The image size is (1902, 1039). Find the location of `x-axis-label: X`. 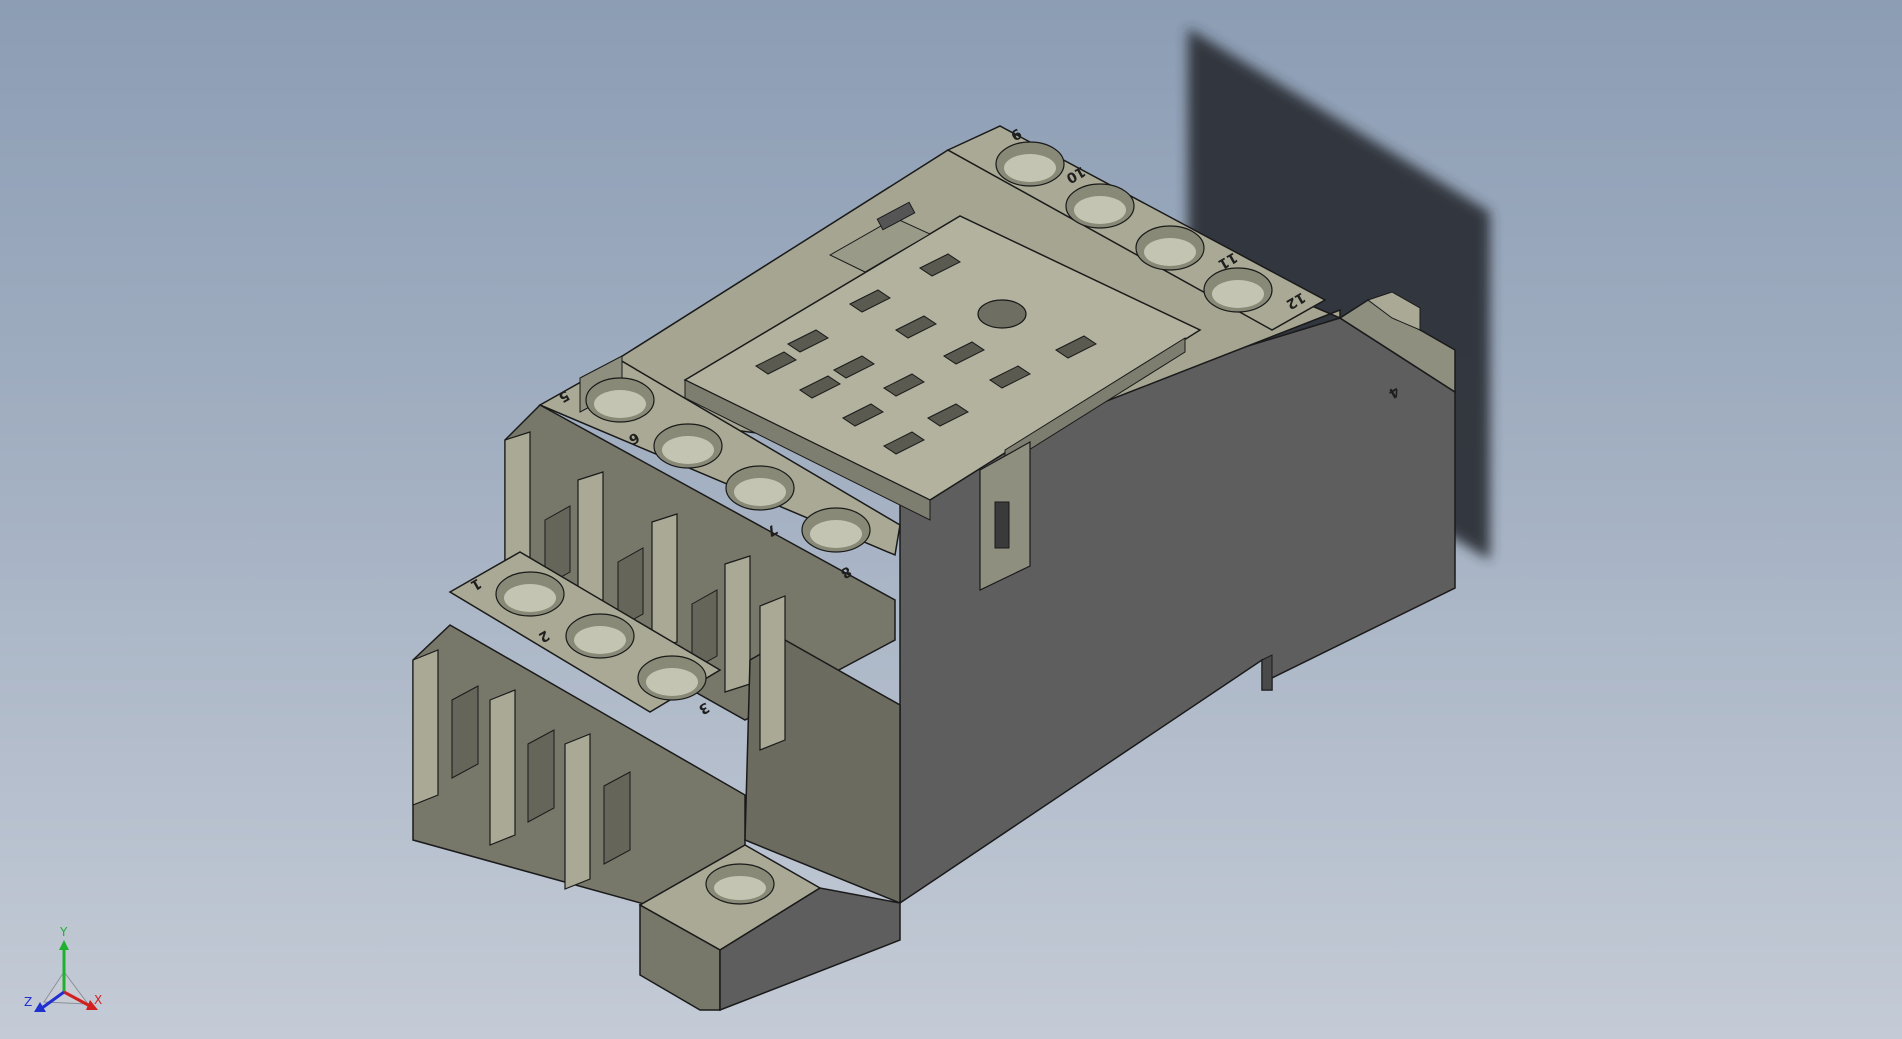

x-axis-label: X is located at coordinates (98, 1000).